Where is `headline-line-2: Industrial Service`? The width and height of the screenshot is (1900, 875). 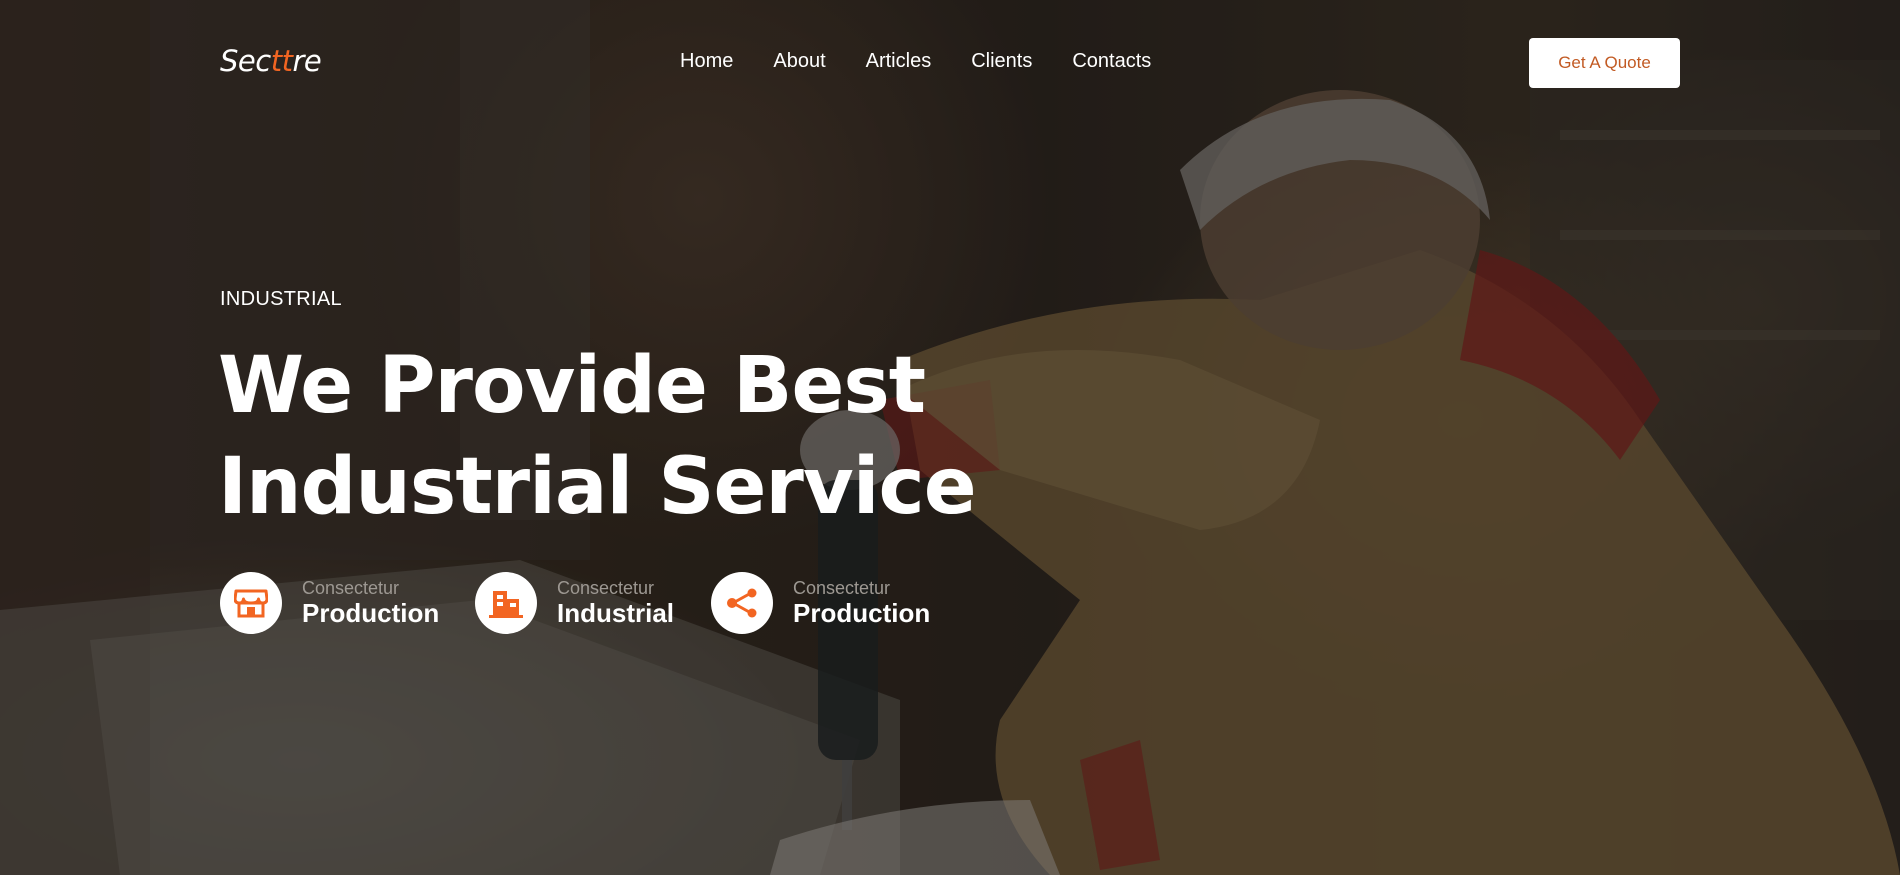 headline-line-2: Industrial Service is located at coordinates (597, 487).